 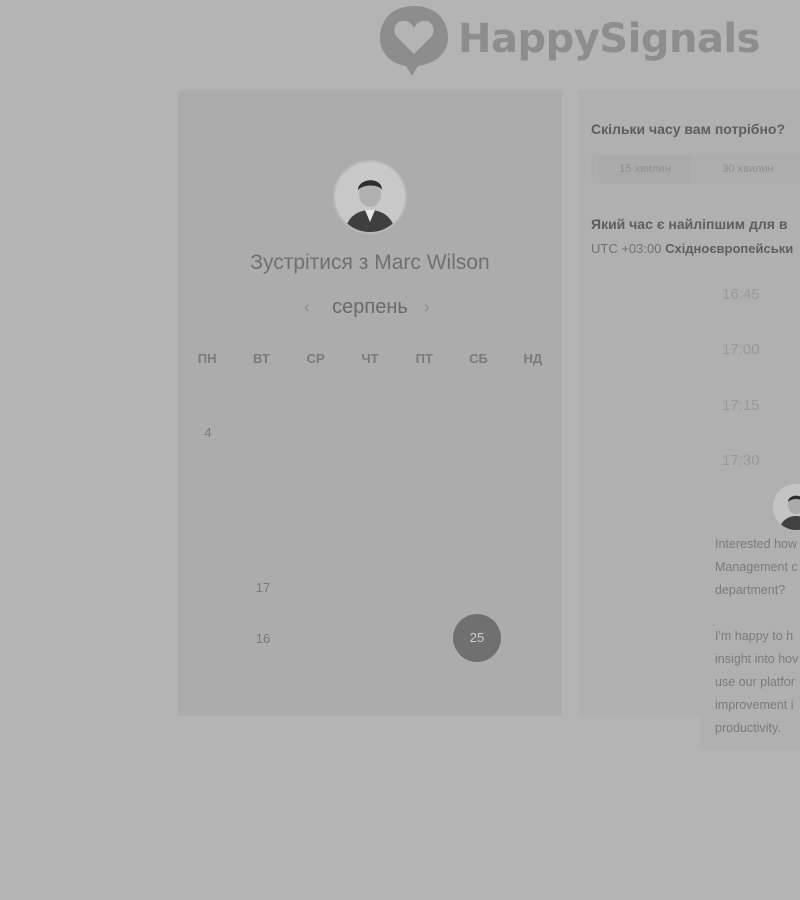 What do you see at coordinates (307, 307) in the screenshot?
I see `chevron-left-icon: ‹` at bounding box center [307, 307].